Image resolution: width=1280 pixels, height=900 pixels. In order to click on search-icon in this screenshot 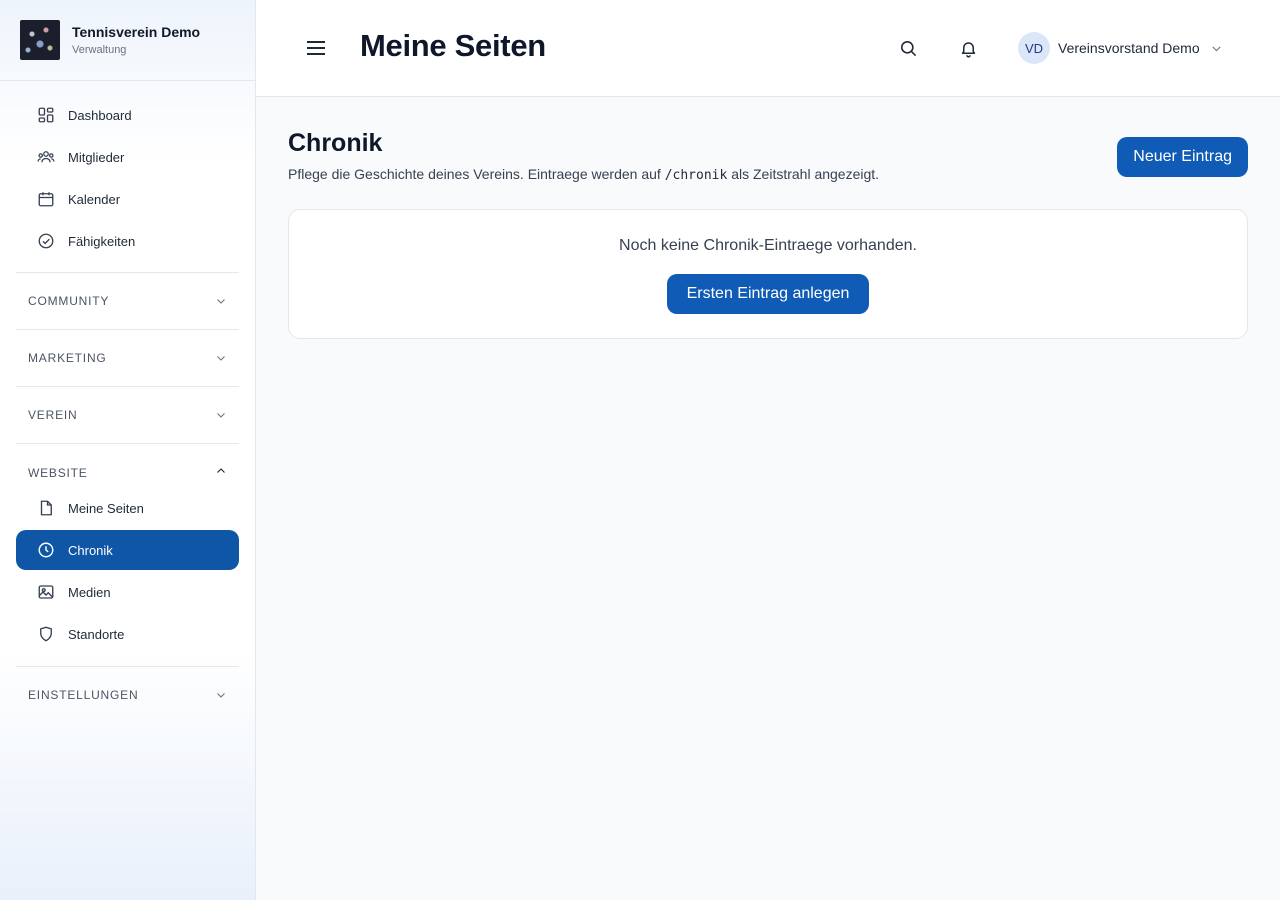, I will do `click(908, 48)`.